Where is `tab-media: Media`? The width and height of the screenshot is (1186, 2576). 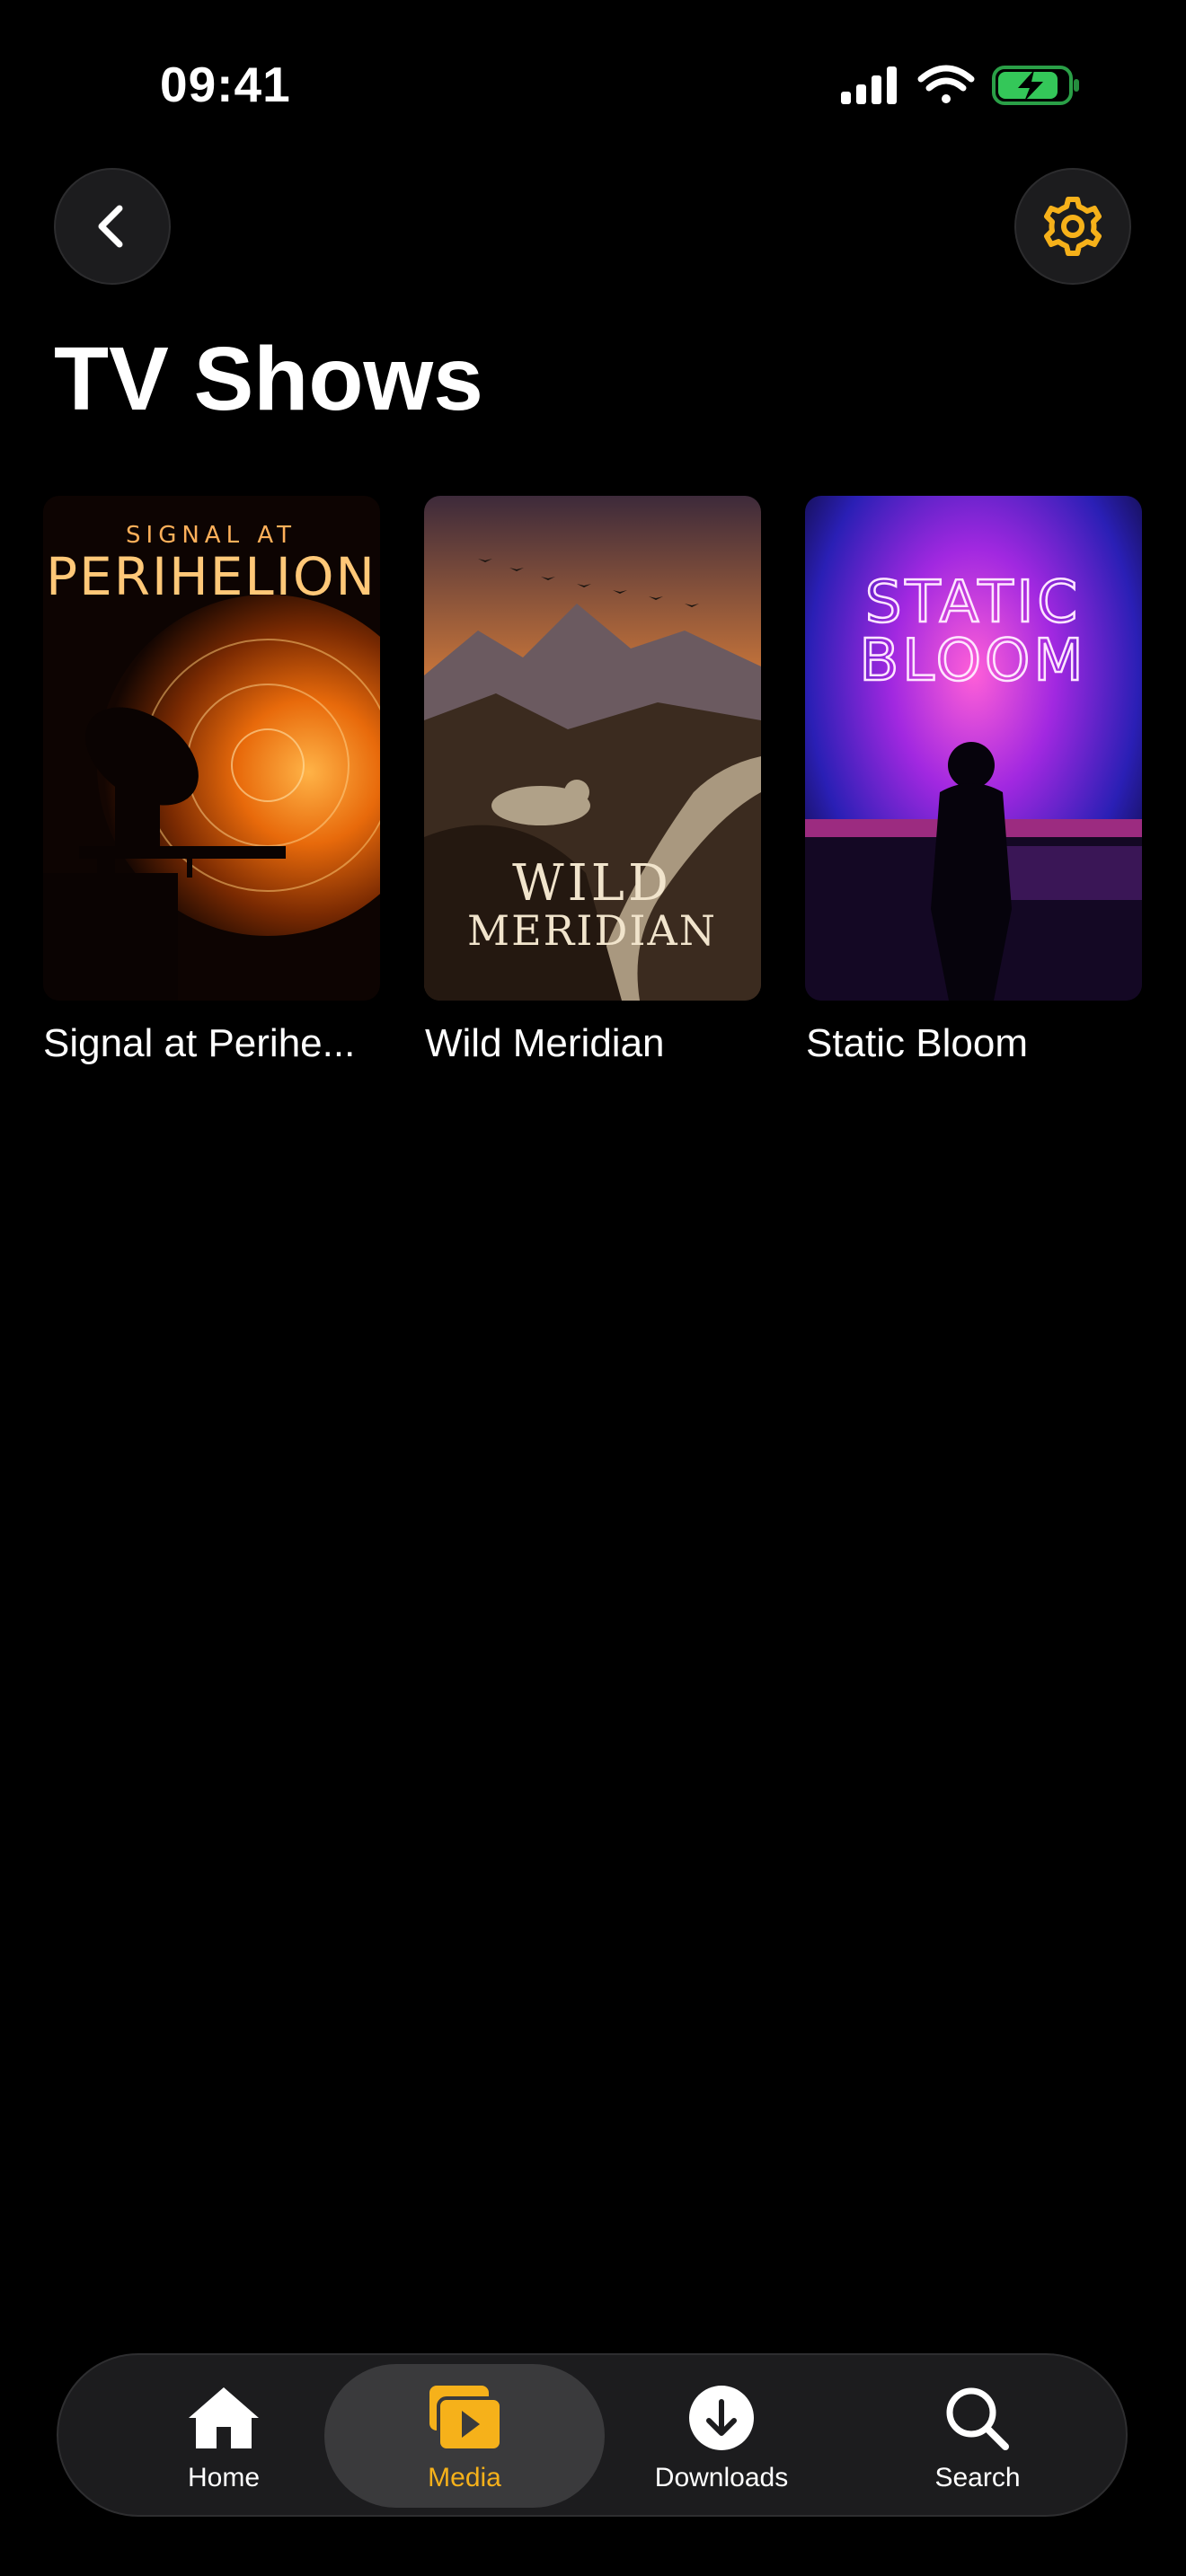 tab-media: Media is located at coordinates (464, 2436).